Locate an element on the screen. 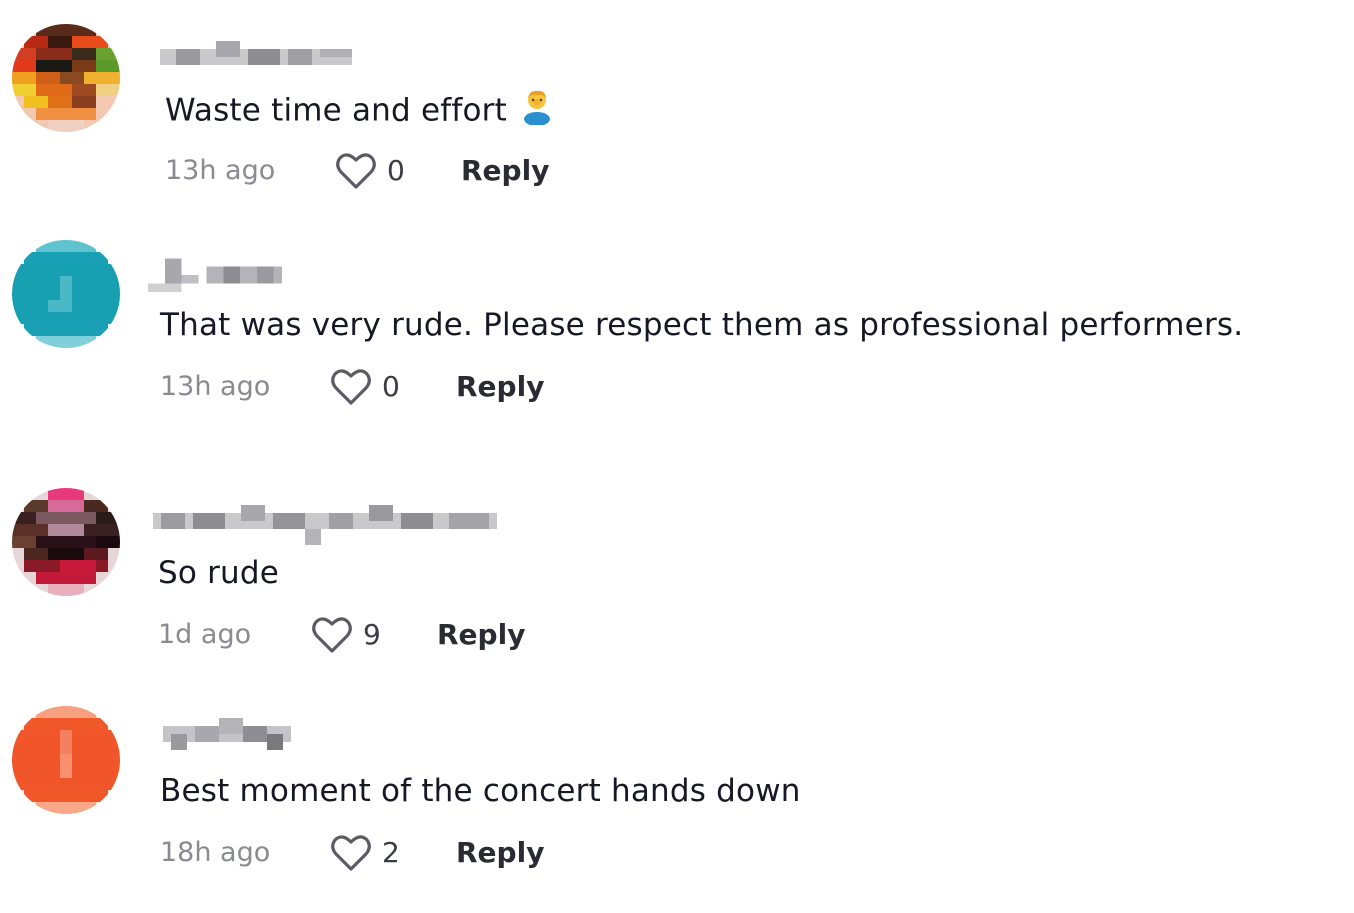 Image resolution: width=1354 pixels, height=913 pixels. comment-text: Best moment of the concert hands down is located at coordinates (480, 791).